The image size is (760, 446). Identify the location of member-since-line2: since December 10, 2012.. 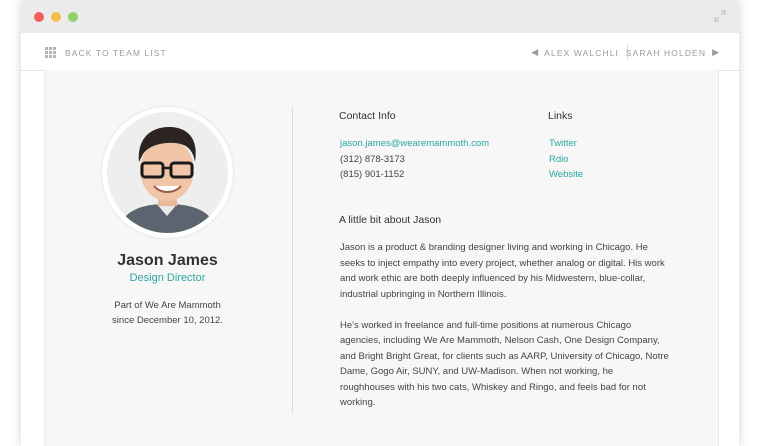
(167, 320).